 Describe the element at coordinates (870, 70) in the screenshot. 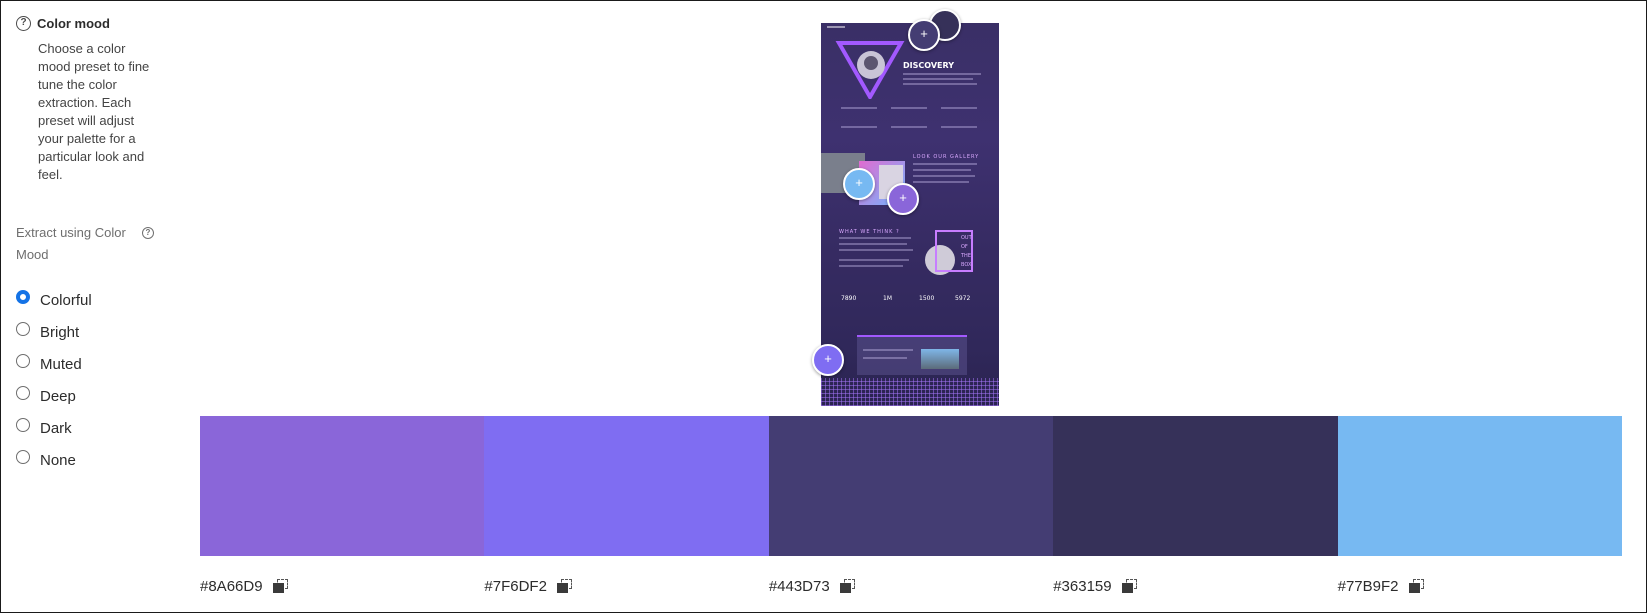

I see `hero-triangle-graphic` at that location.